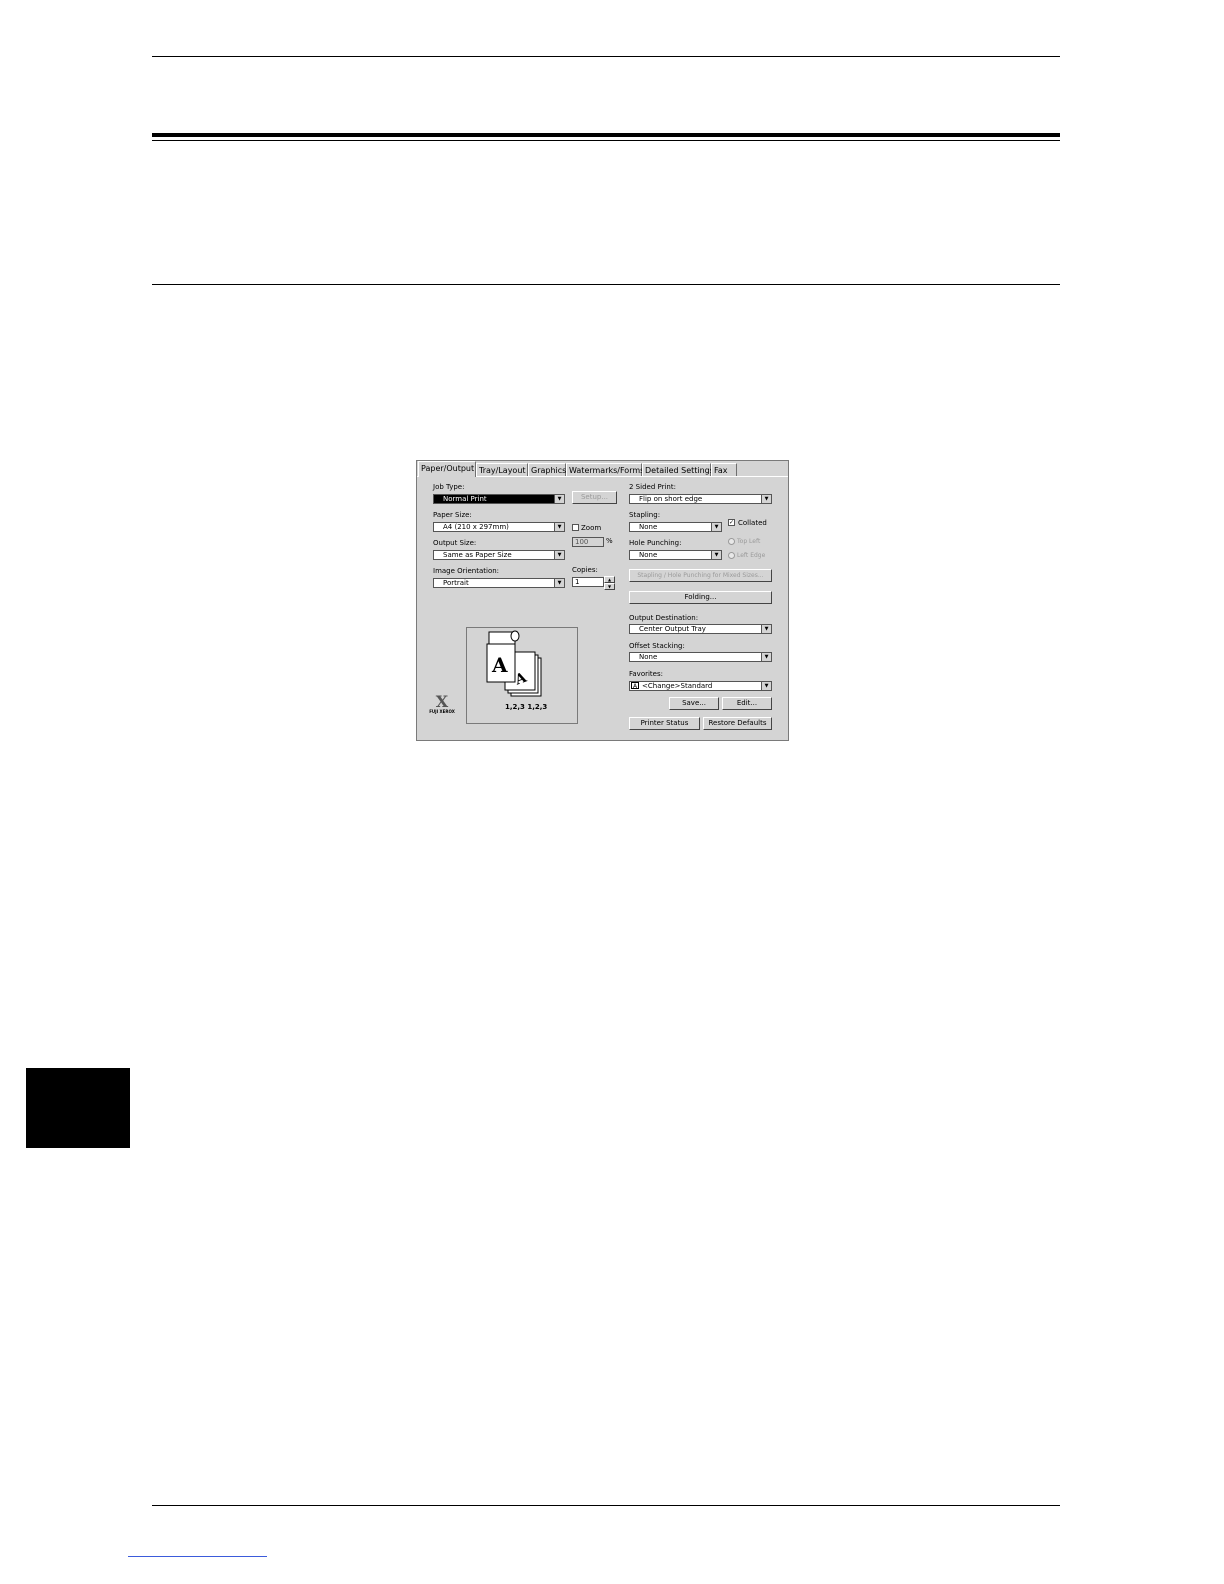 The image size is (1224, 1584). What do you see at coordinates (456, 583) in the screenshot?
I see `image-orientation-value: Portrait` at bounding box center [456, 583].